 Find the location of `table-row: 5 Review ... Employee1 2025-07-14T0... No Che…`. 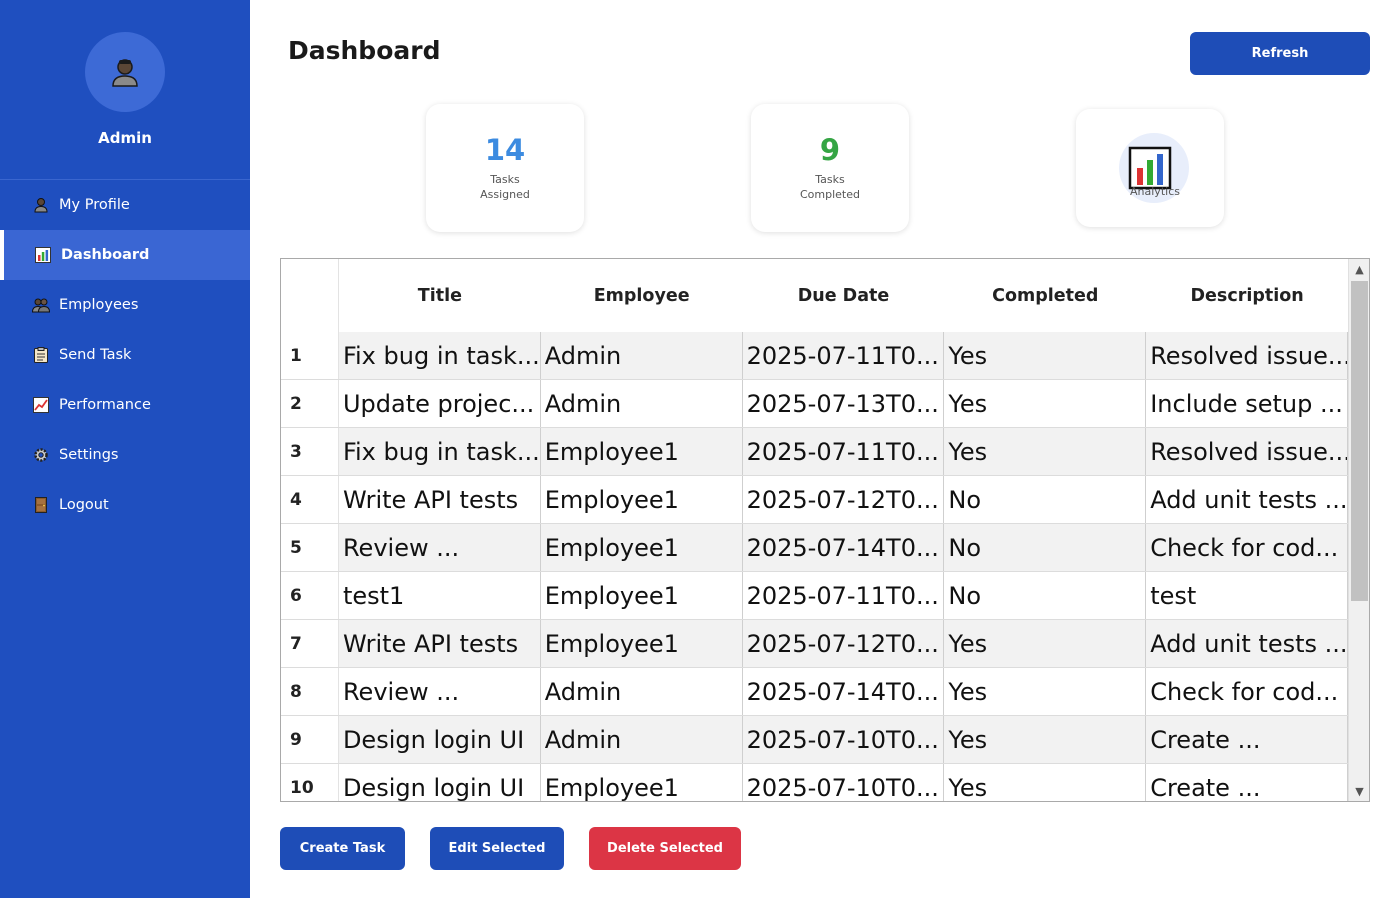

table-row: 5 Review ... Employee1 2025-07-14T0... No Che… is located at coordinates (815, 548).